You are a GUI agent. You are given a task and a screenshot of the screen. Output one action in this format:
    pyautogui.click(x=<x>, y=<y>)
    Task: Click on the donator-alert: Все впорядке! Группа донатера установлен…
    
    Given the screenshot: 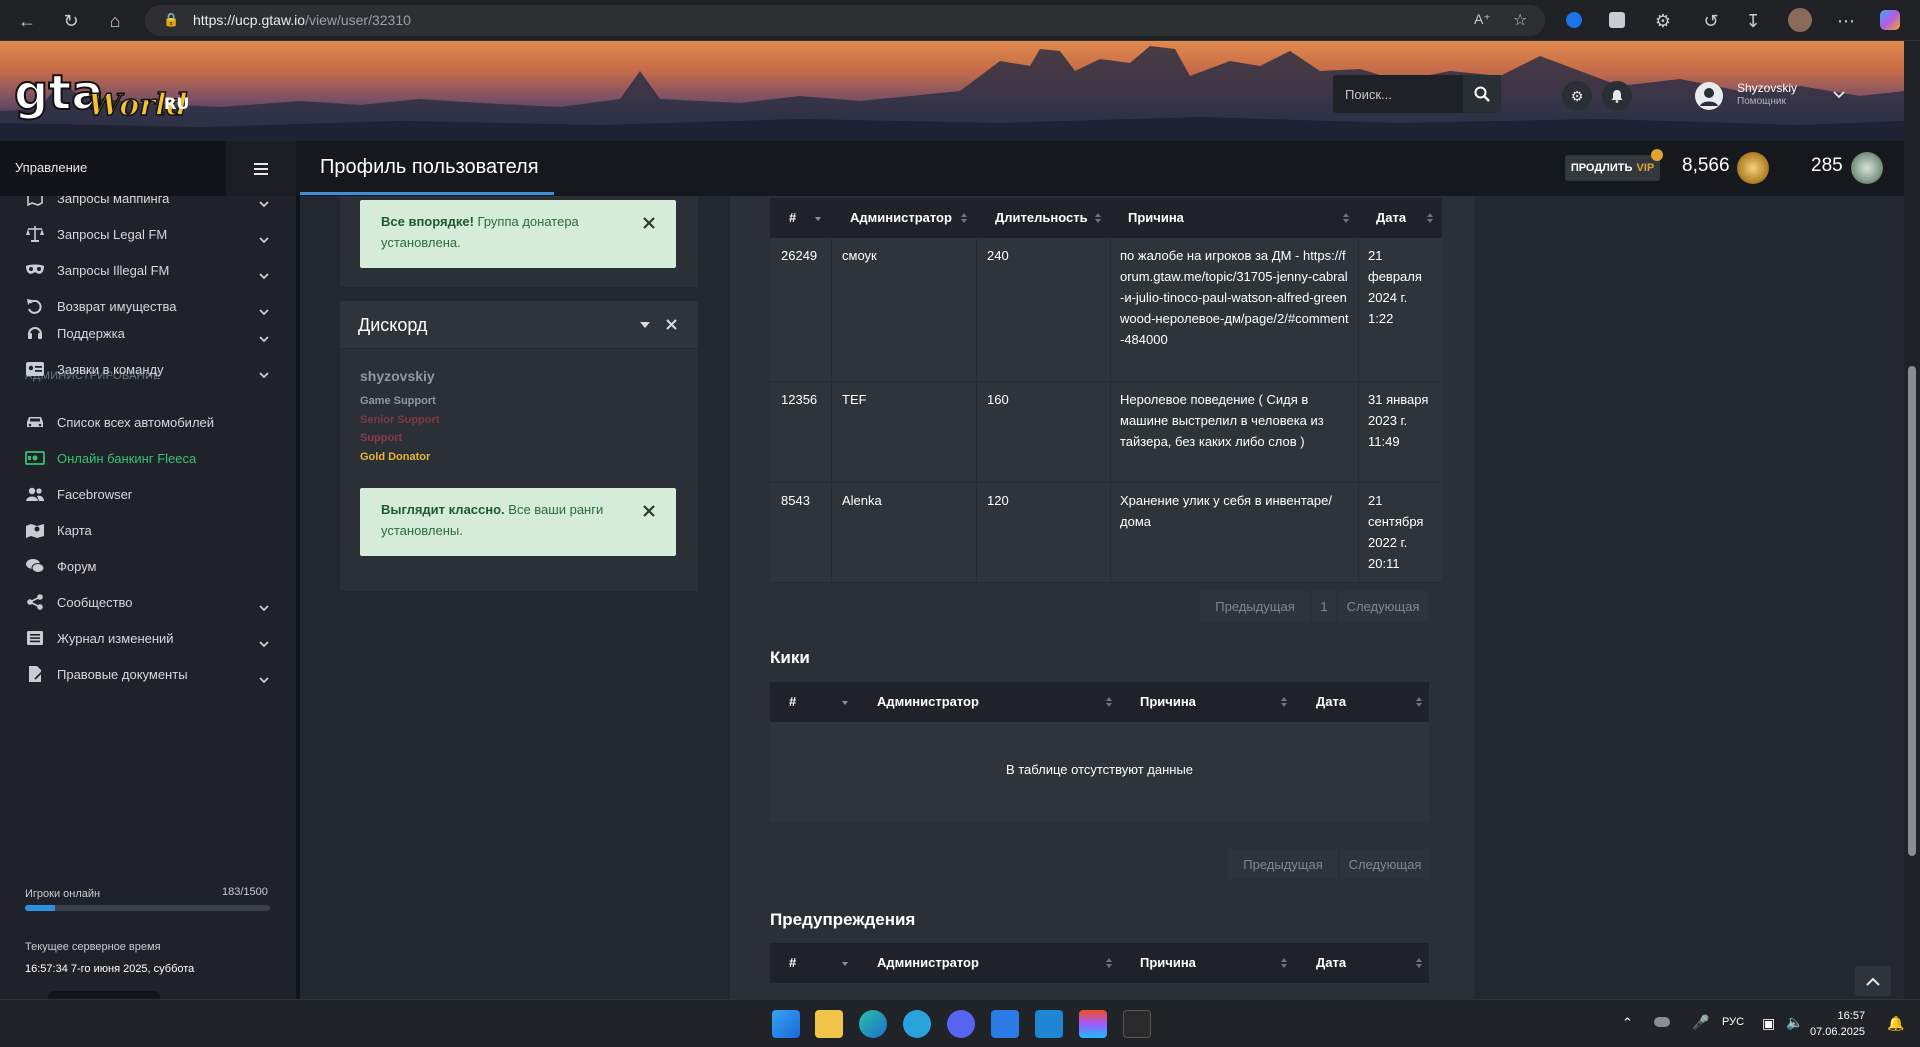 What is the action you would take?
    pyautogui.click(x=518, y=234)
    